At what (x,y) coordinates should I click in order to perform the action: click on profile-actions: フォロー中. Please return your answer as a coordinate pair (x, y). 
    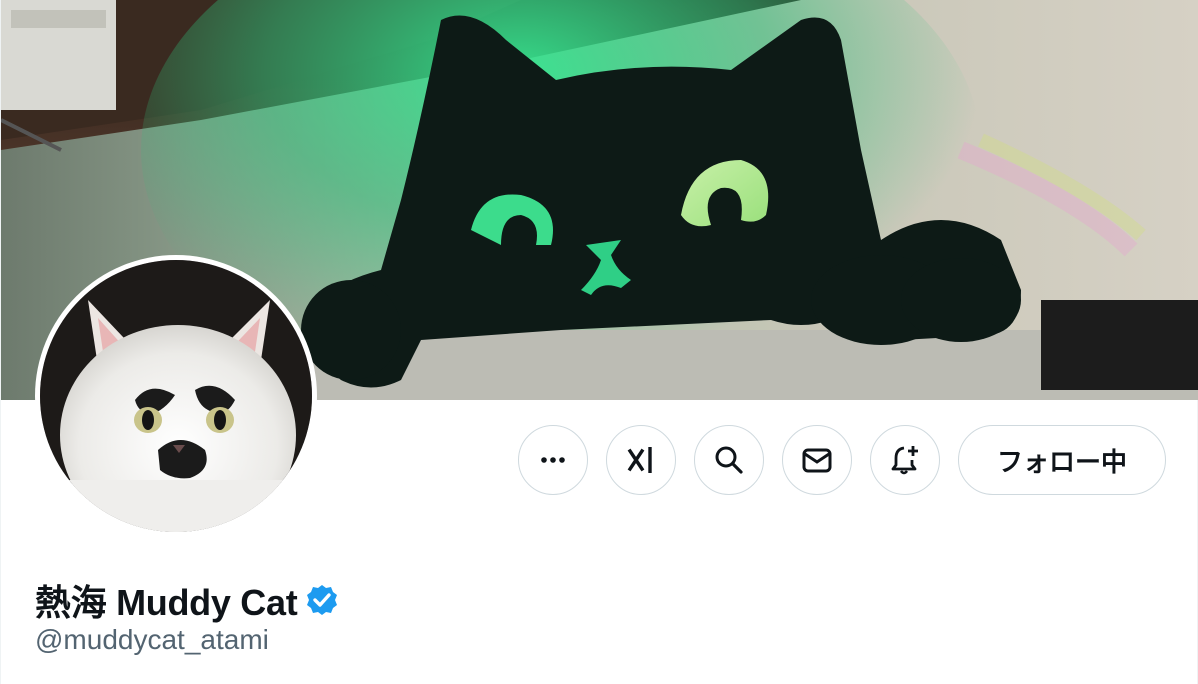
    Looking at the image, I should click on (599, 461).